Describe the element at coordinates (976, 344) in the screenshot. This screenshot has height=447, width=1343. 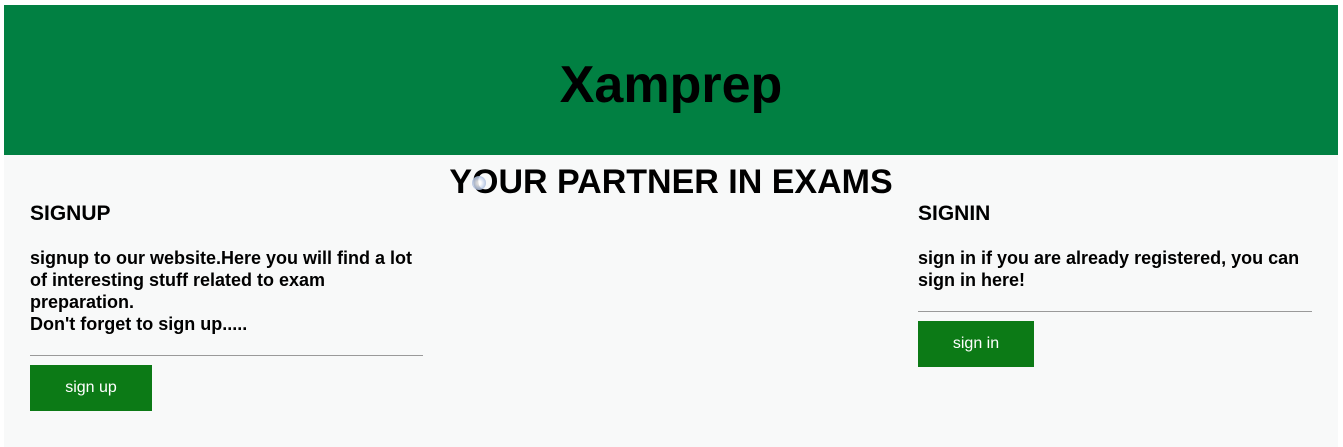
I see `sign-in-button: sign in` at that location.